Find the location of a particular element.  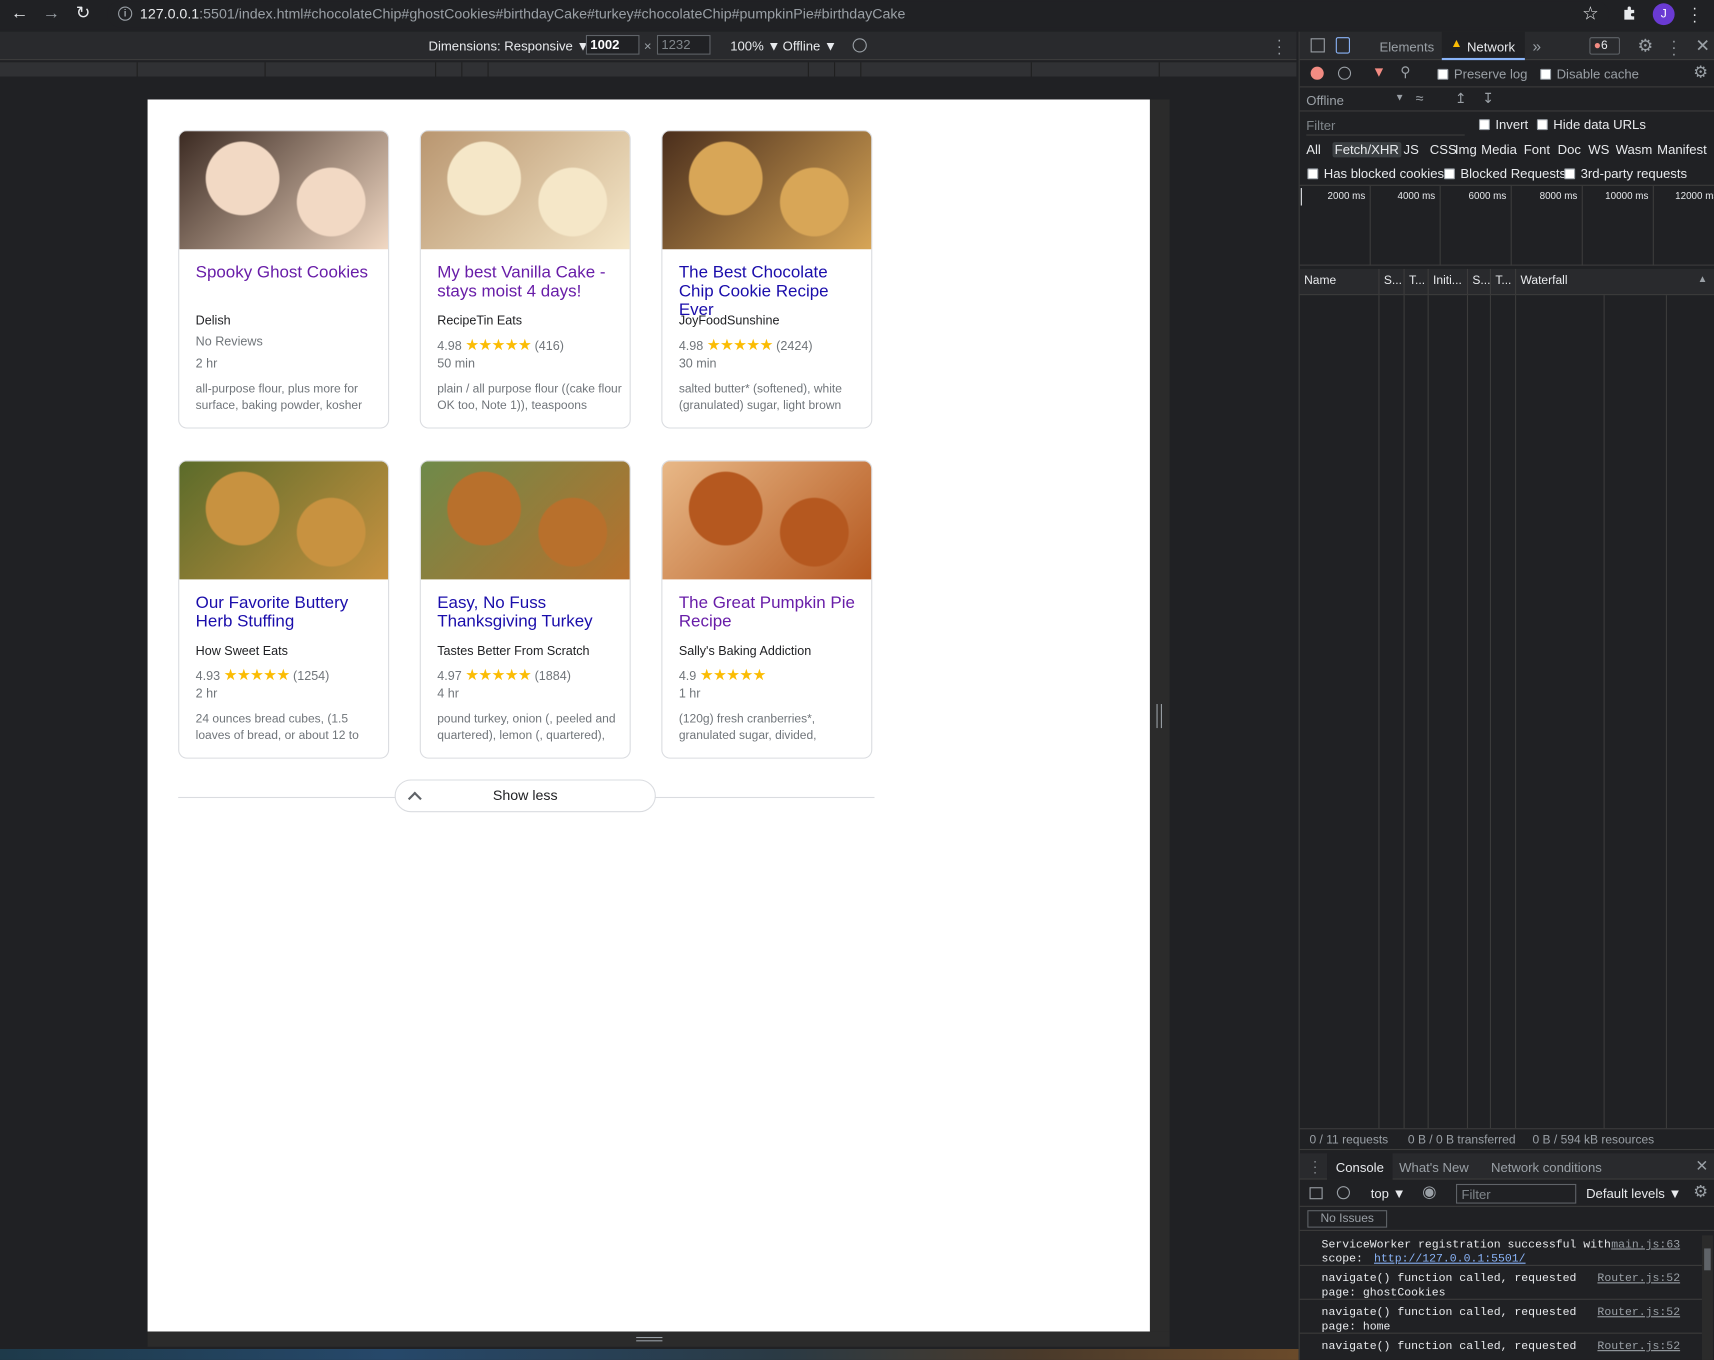

type-filter-ws: WS is located at coordinates (1598, 149).